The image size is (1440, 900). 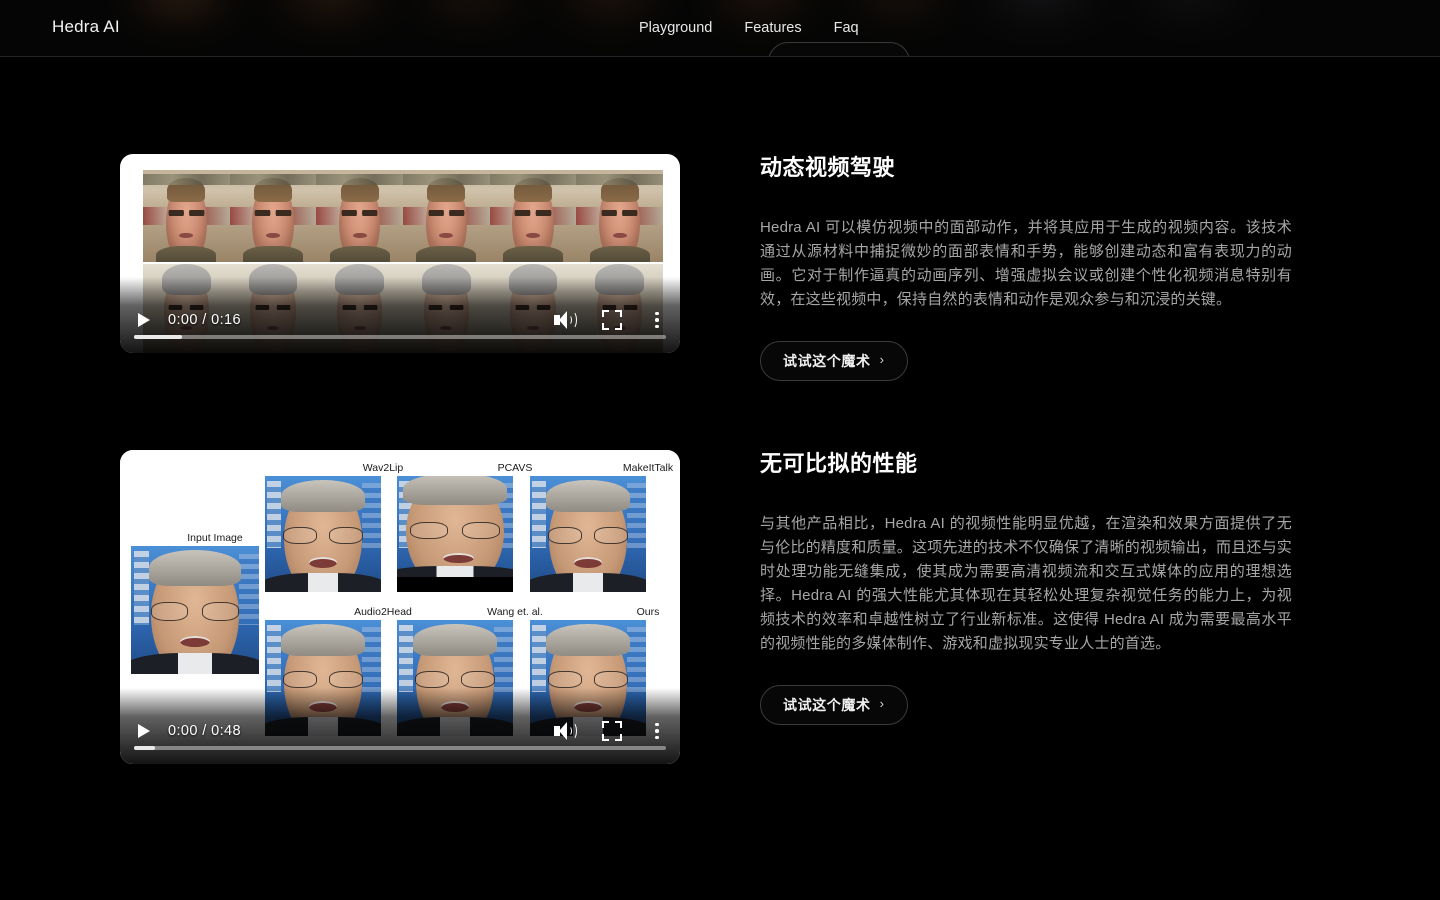 What do you see at coordinates (827, 360) in the screenshot?
I see `try-magic-label-1: 试试这个魔术` at bounding box center [827, 360].